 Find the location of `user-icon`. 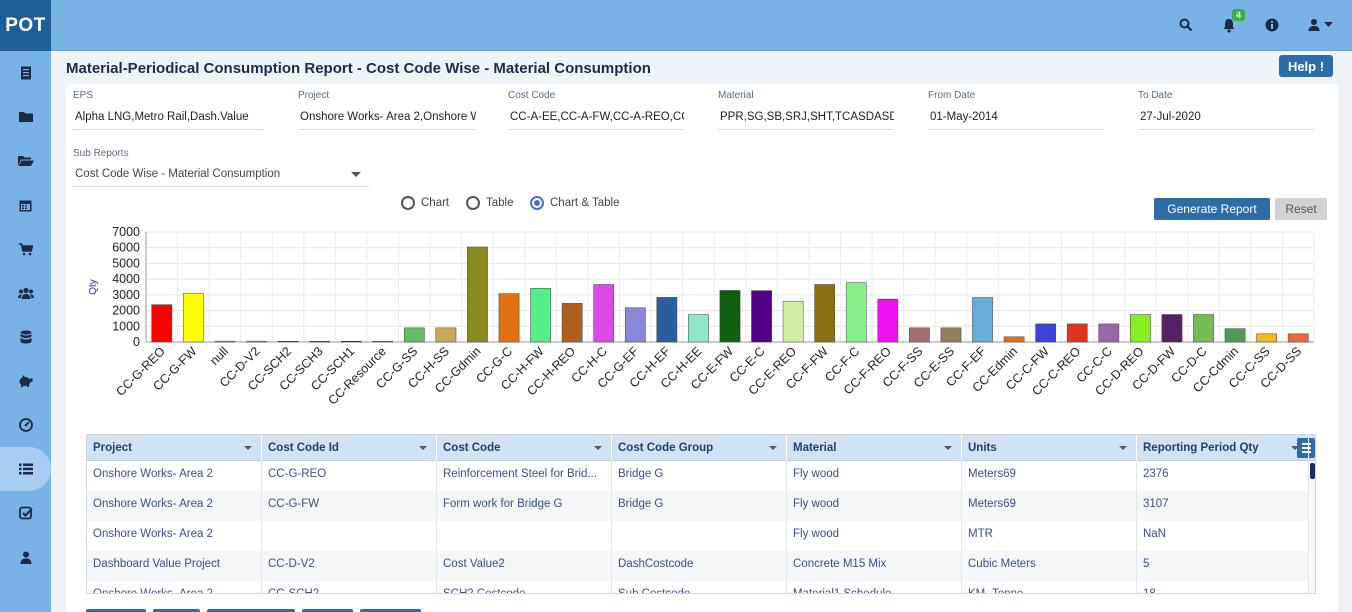

user-icon is located at coordinates (1314, 25).